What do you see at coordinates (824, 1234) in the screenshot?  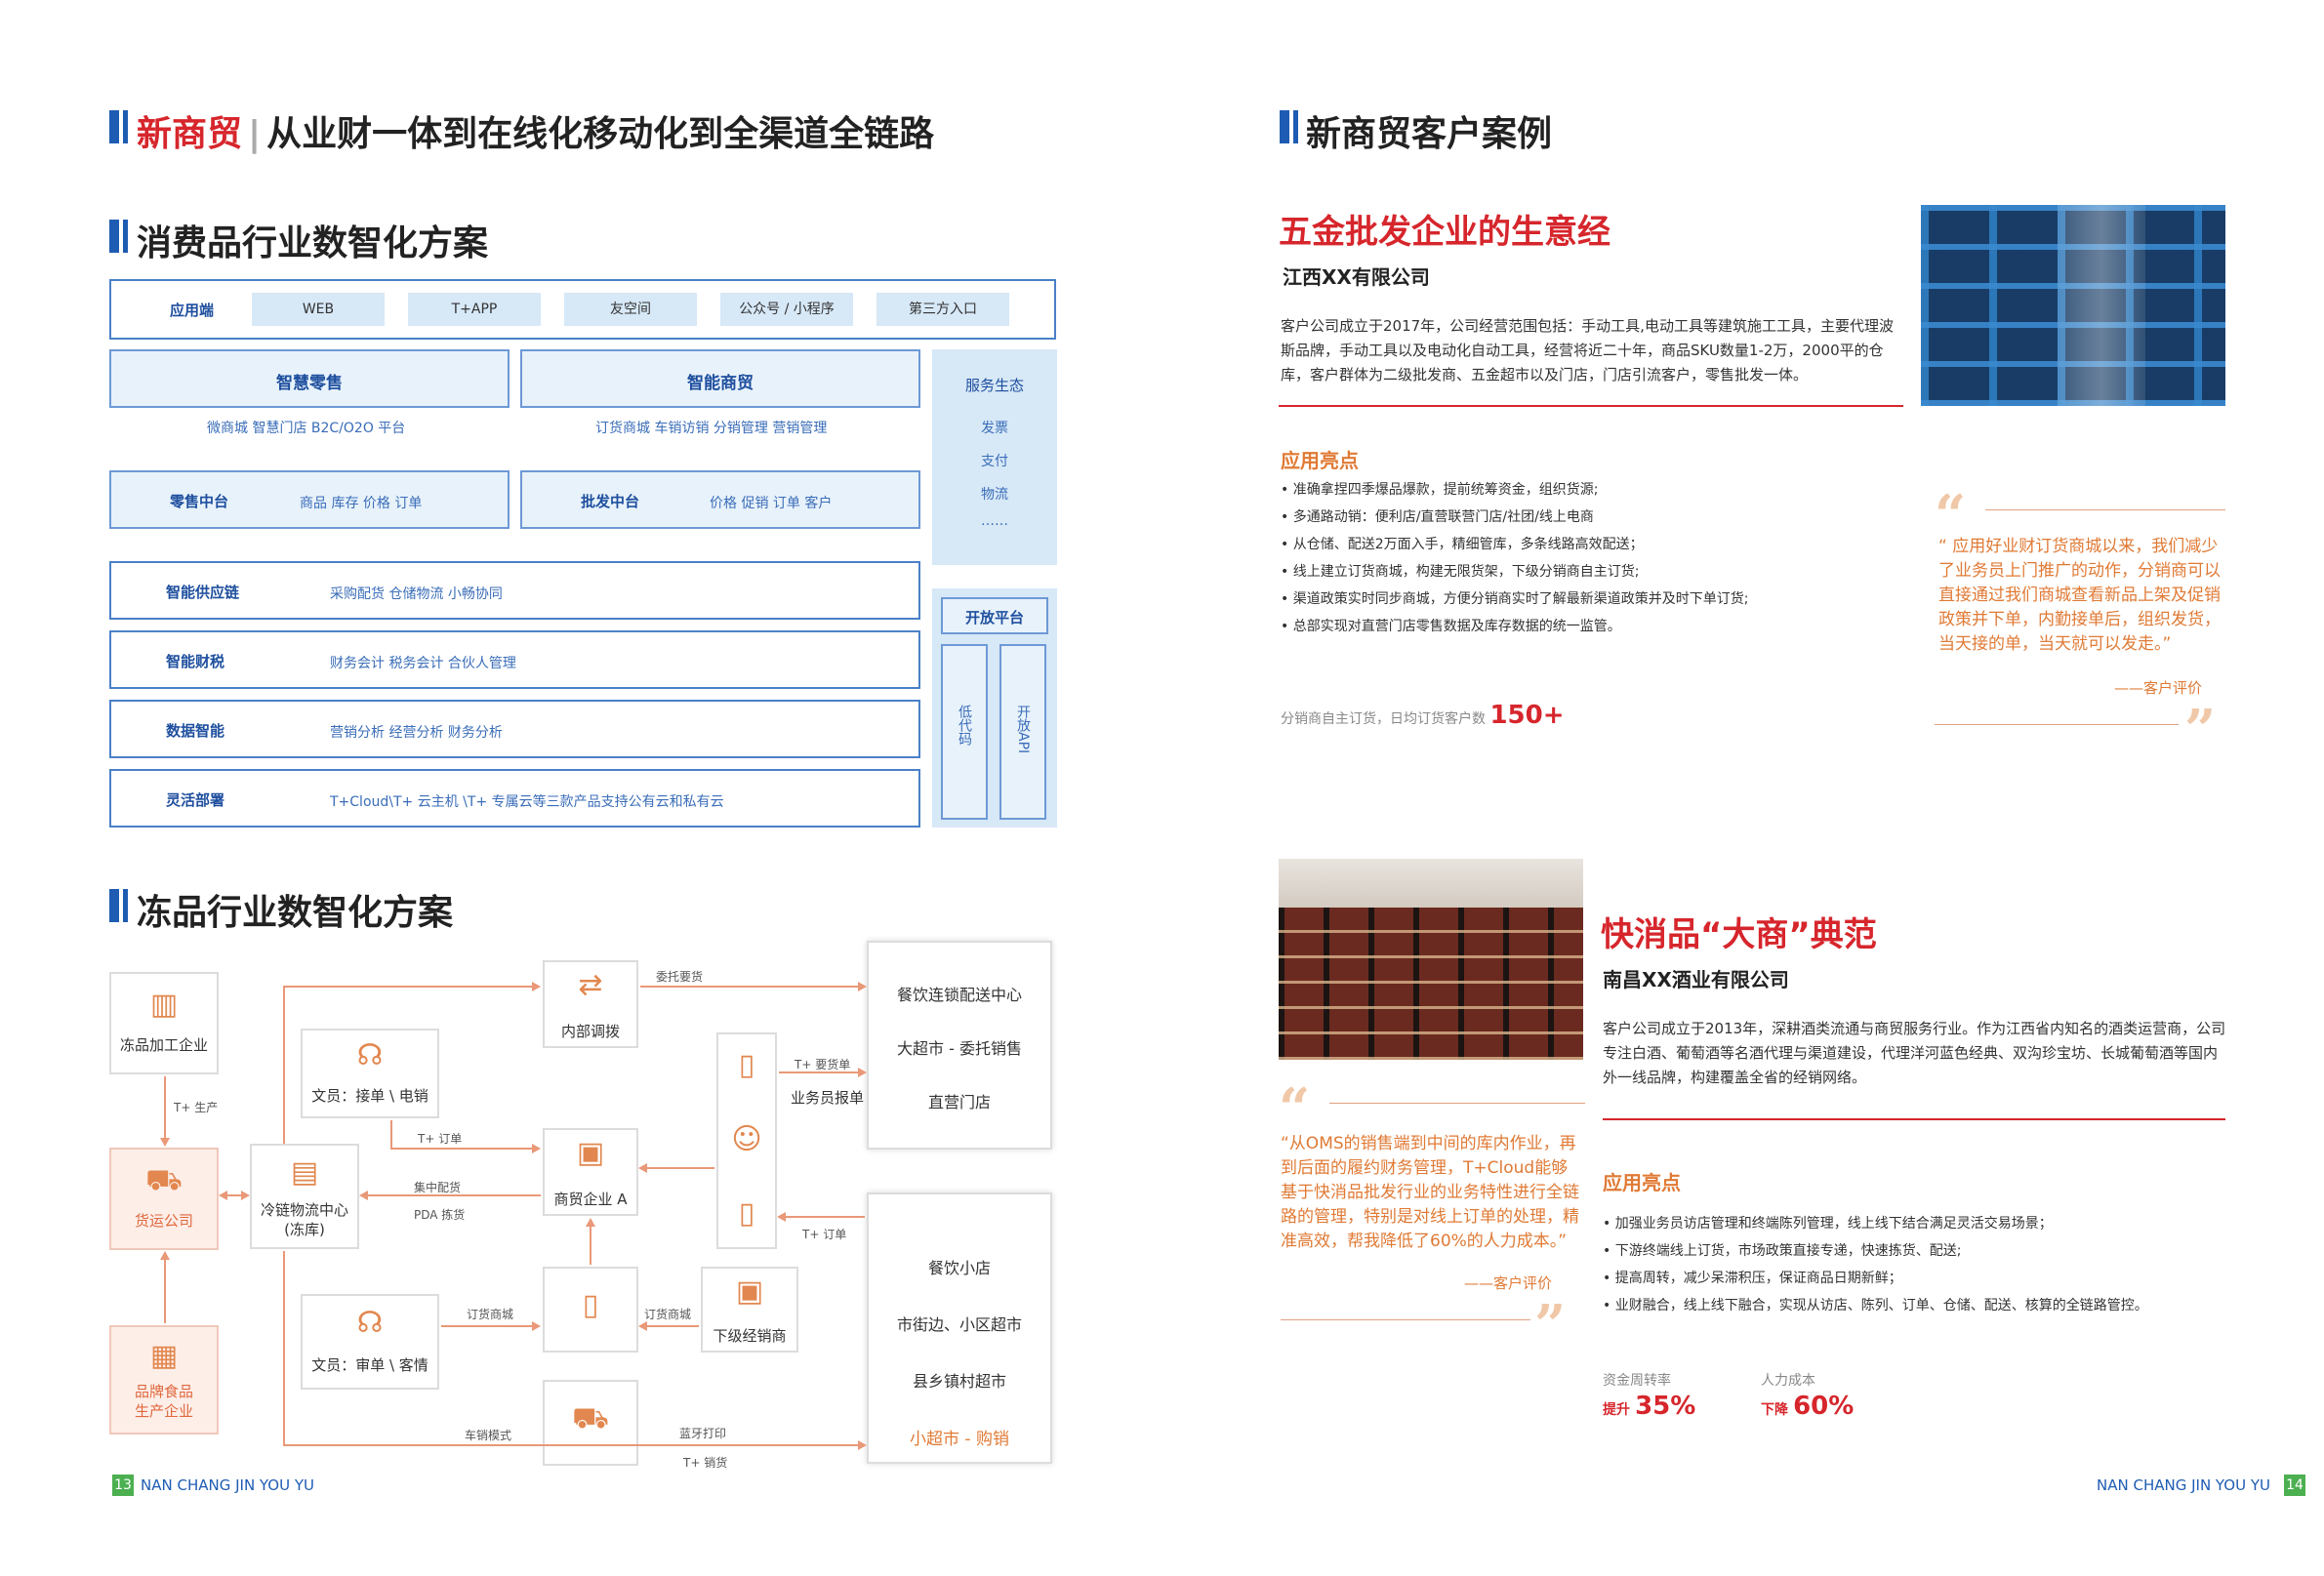 I see `label-t-order2: T+ 订单` at bounding box center [824, 1234].